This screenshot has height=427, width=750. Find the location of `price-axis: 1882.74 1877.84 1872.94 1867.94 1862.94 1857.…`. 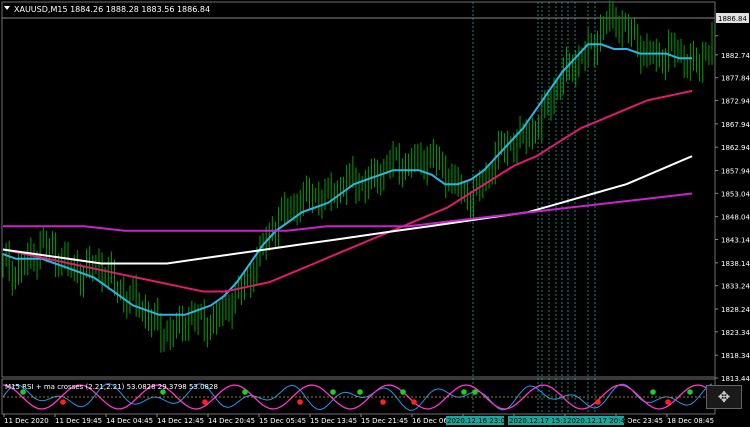

price-axis: 1882.74 1877.84 1872.94 1867.94 1862.94 1857.… is located at coordinates (732, 209).